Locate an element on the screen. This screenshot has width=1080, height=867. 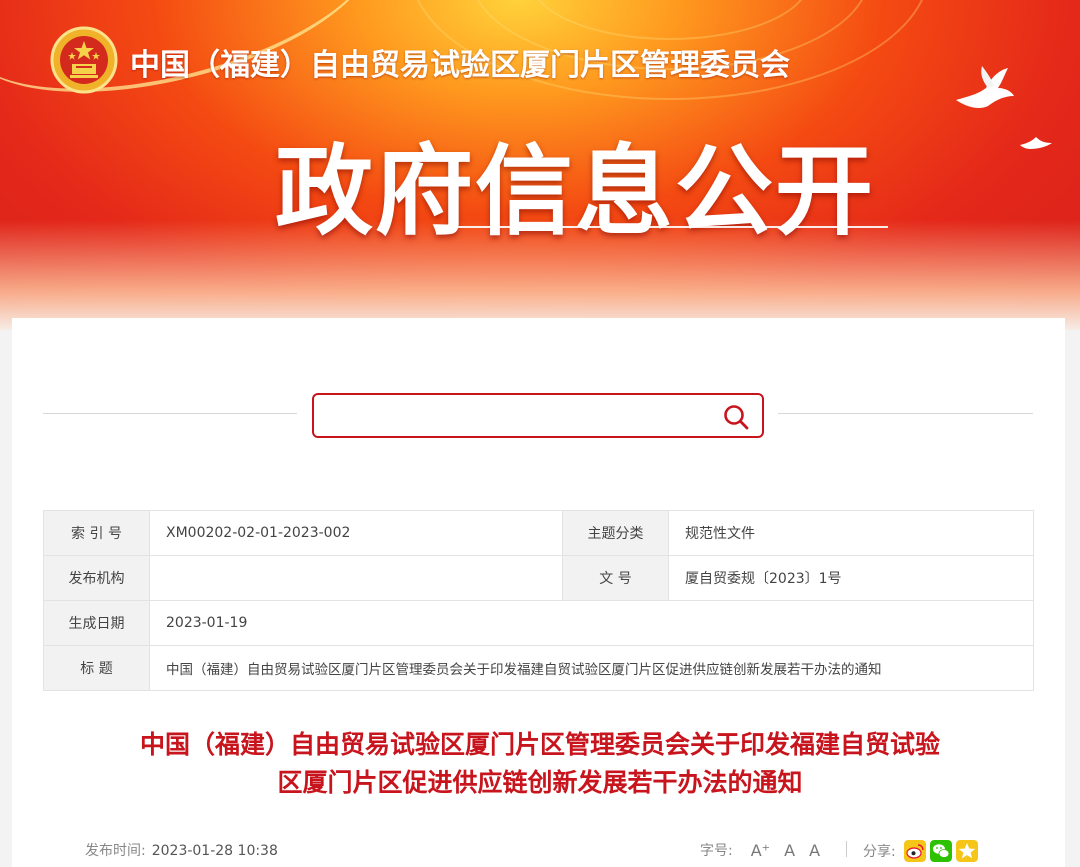
index-value: XM00202-02-01-2023-002 is located at coordinates (356, 533).